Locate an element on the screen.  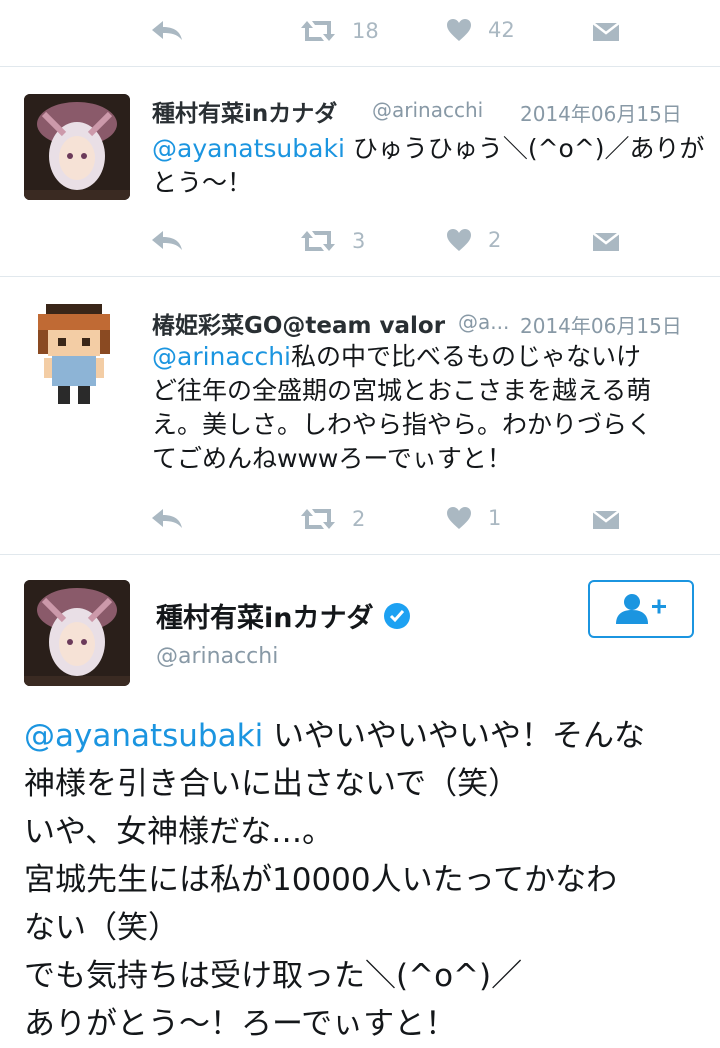
like-count: 42 is located at coordinates (501, 30).